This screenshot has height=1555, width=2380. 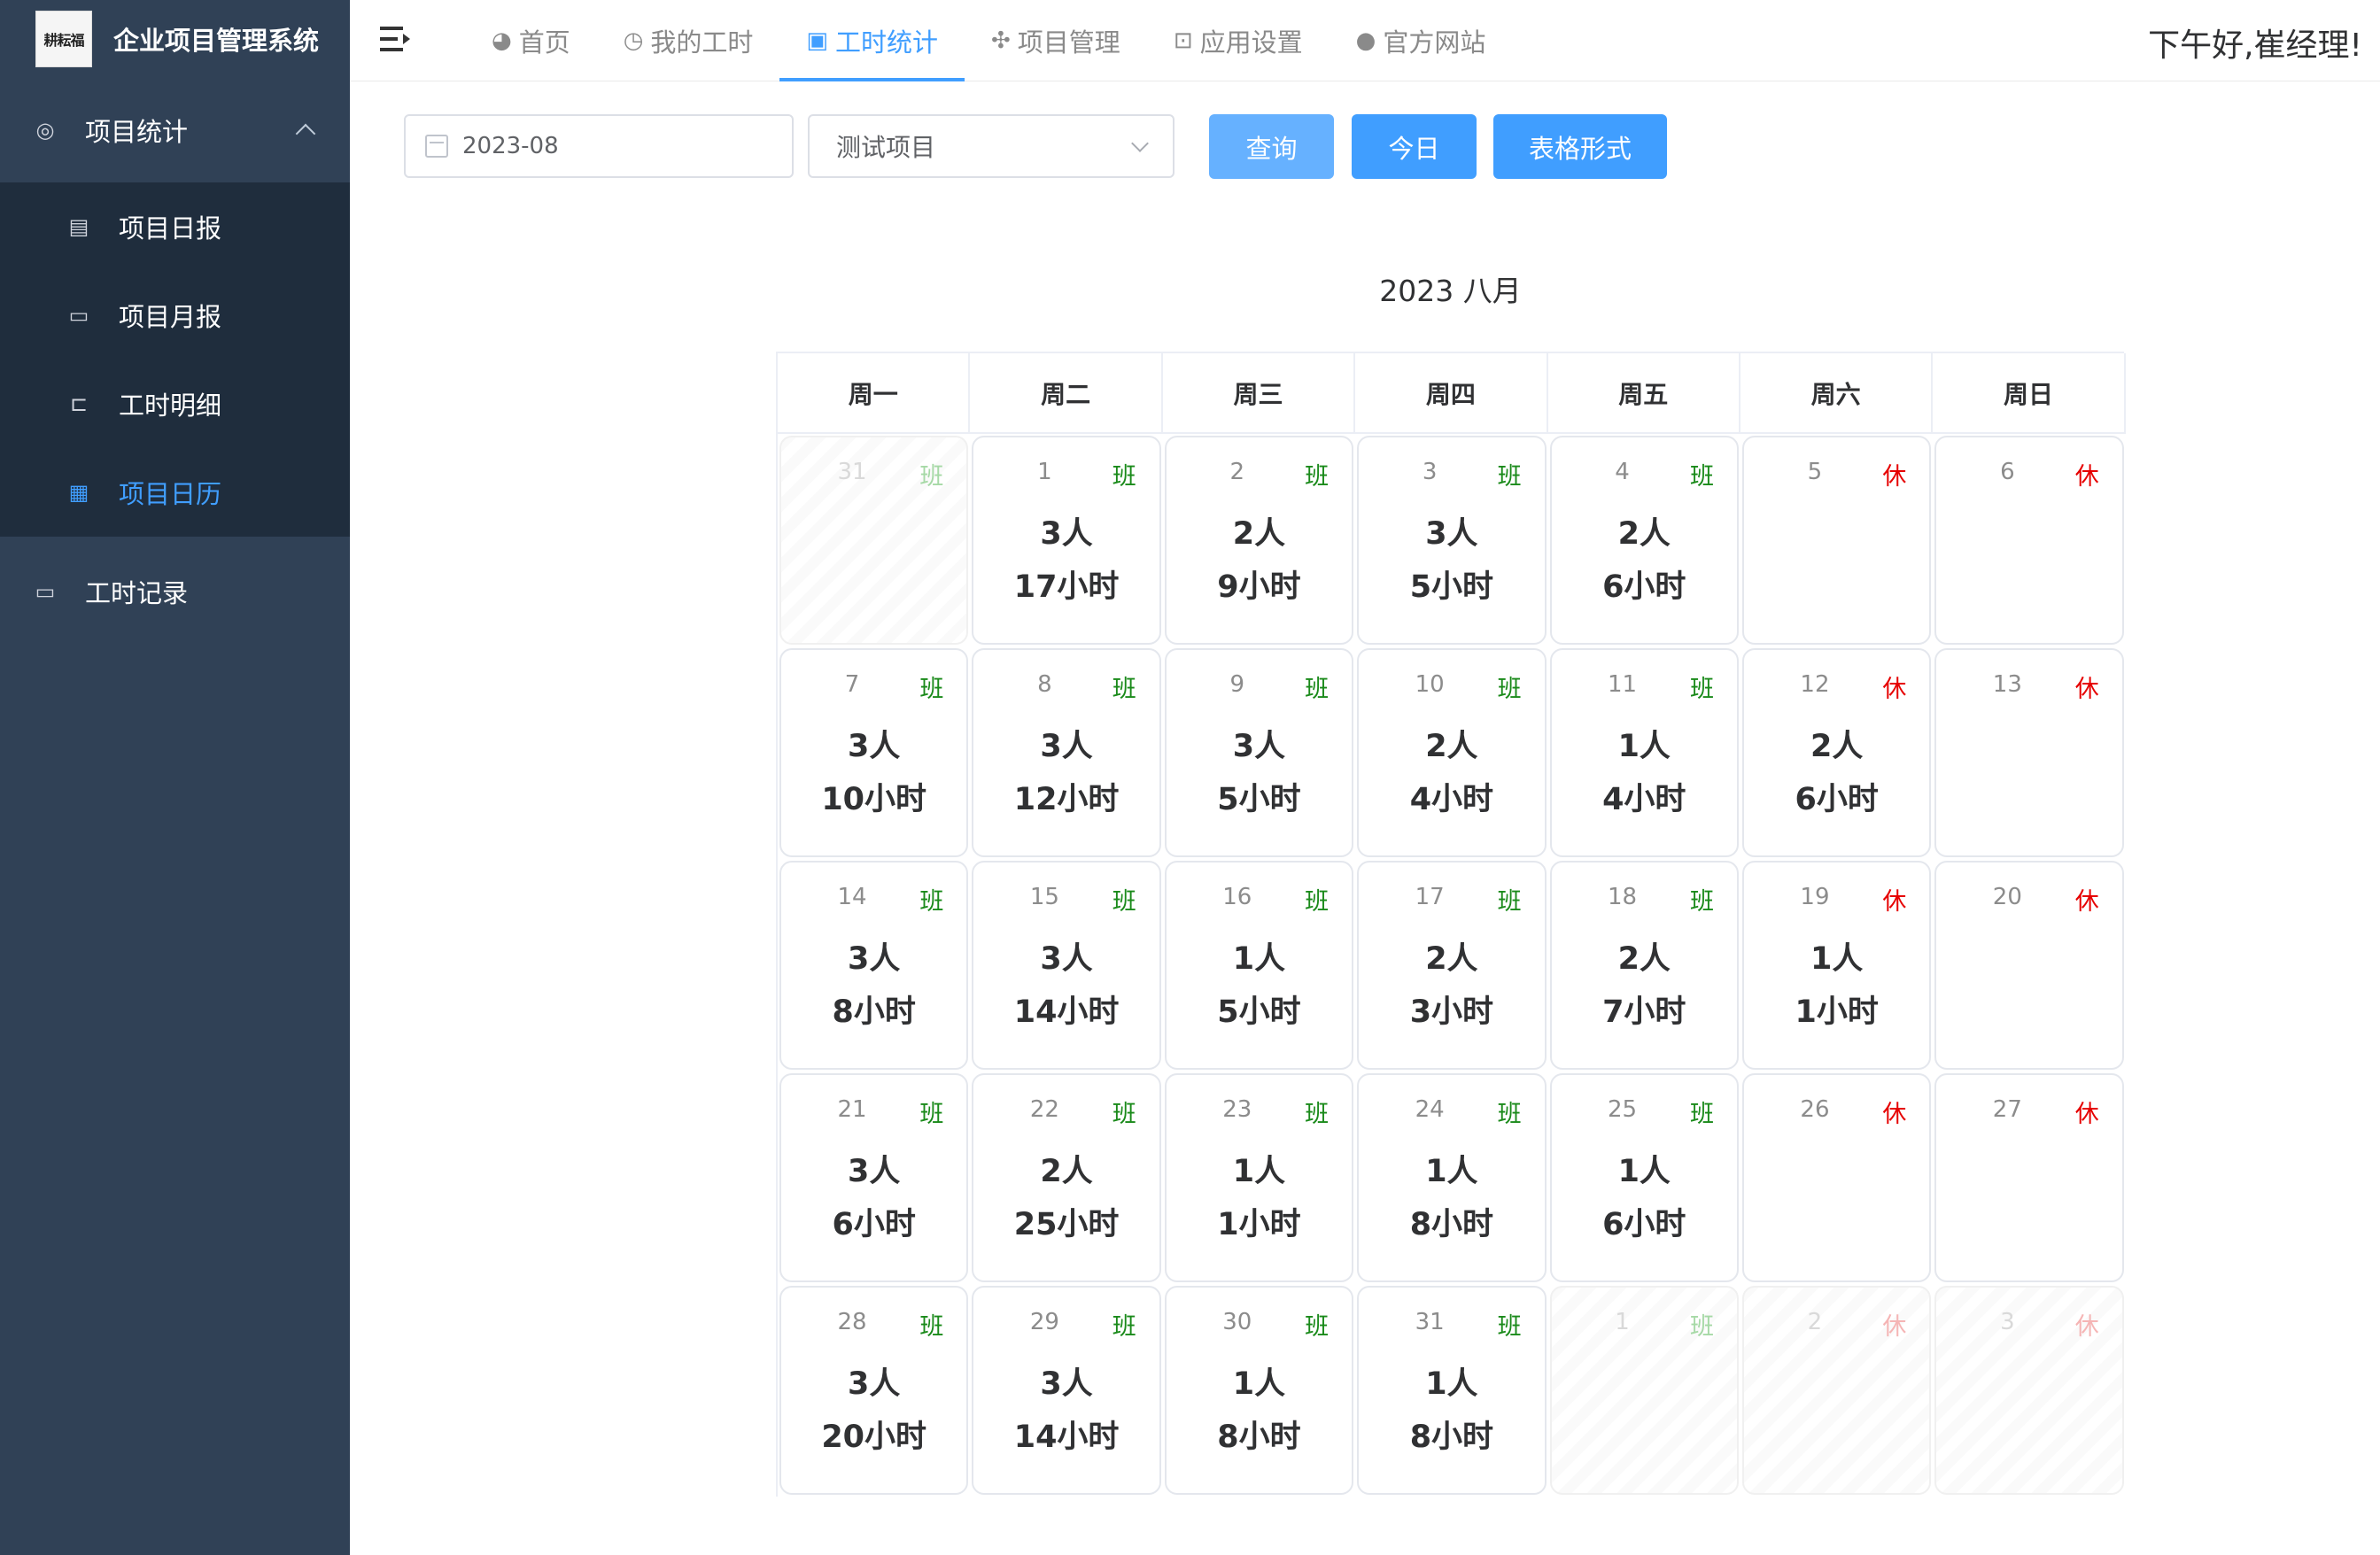 What do you see at coordinates (1140, 143) in the screenshot?
I see `chevron-down-icon` at bounding box center [1140, 143].